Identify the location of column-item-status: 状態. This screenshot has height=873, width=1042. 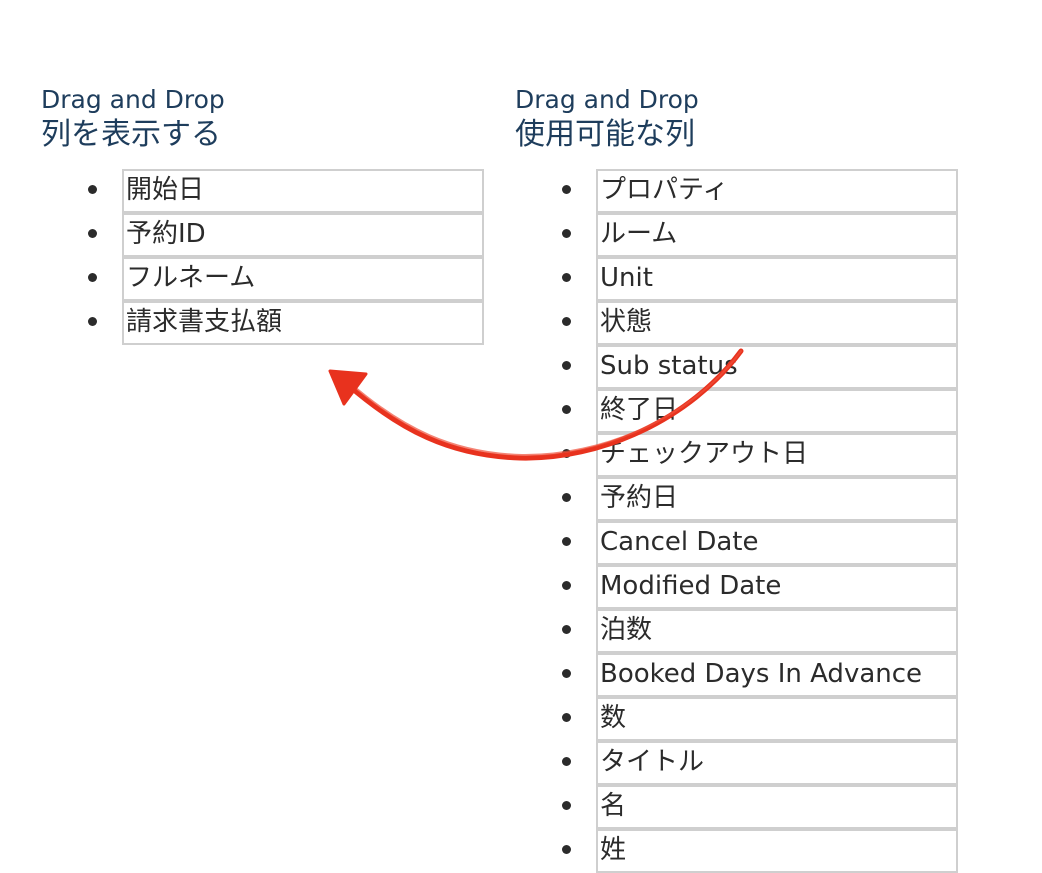
(777, 323).